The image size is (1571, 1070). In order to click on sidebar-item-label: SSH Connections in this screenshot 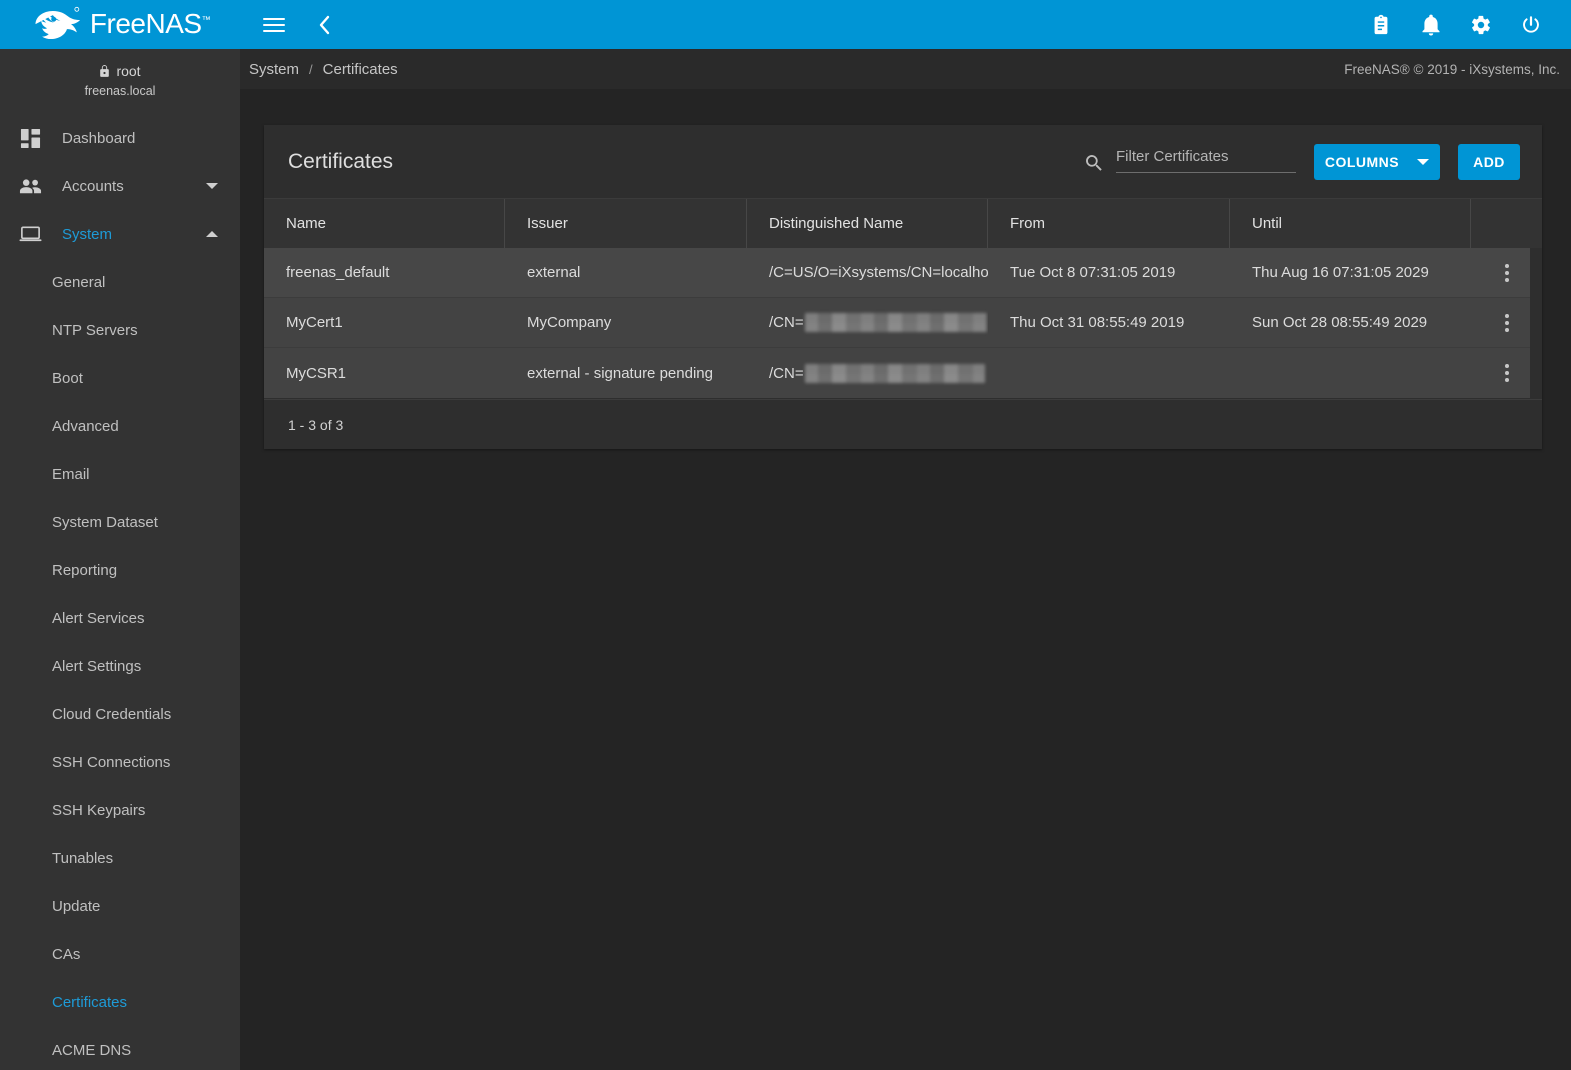, I will do `click(111, 762)`.